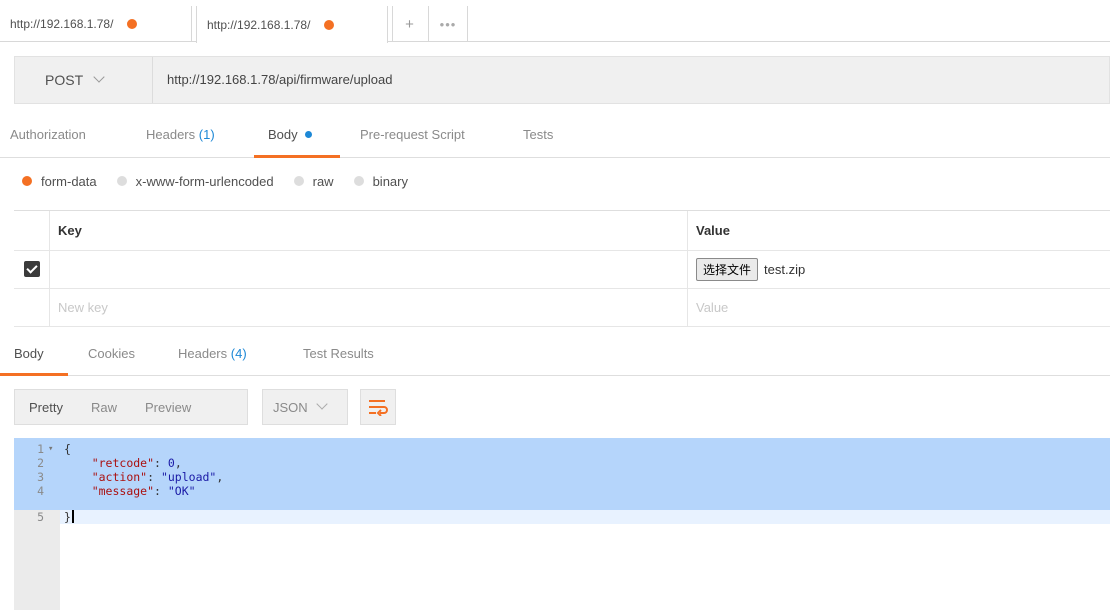  Describe the element at coordinates (899, 307) in the screenshot. I see `new-value-input: Value` at that location.